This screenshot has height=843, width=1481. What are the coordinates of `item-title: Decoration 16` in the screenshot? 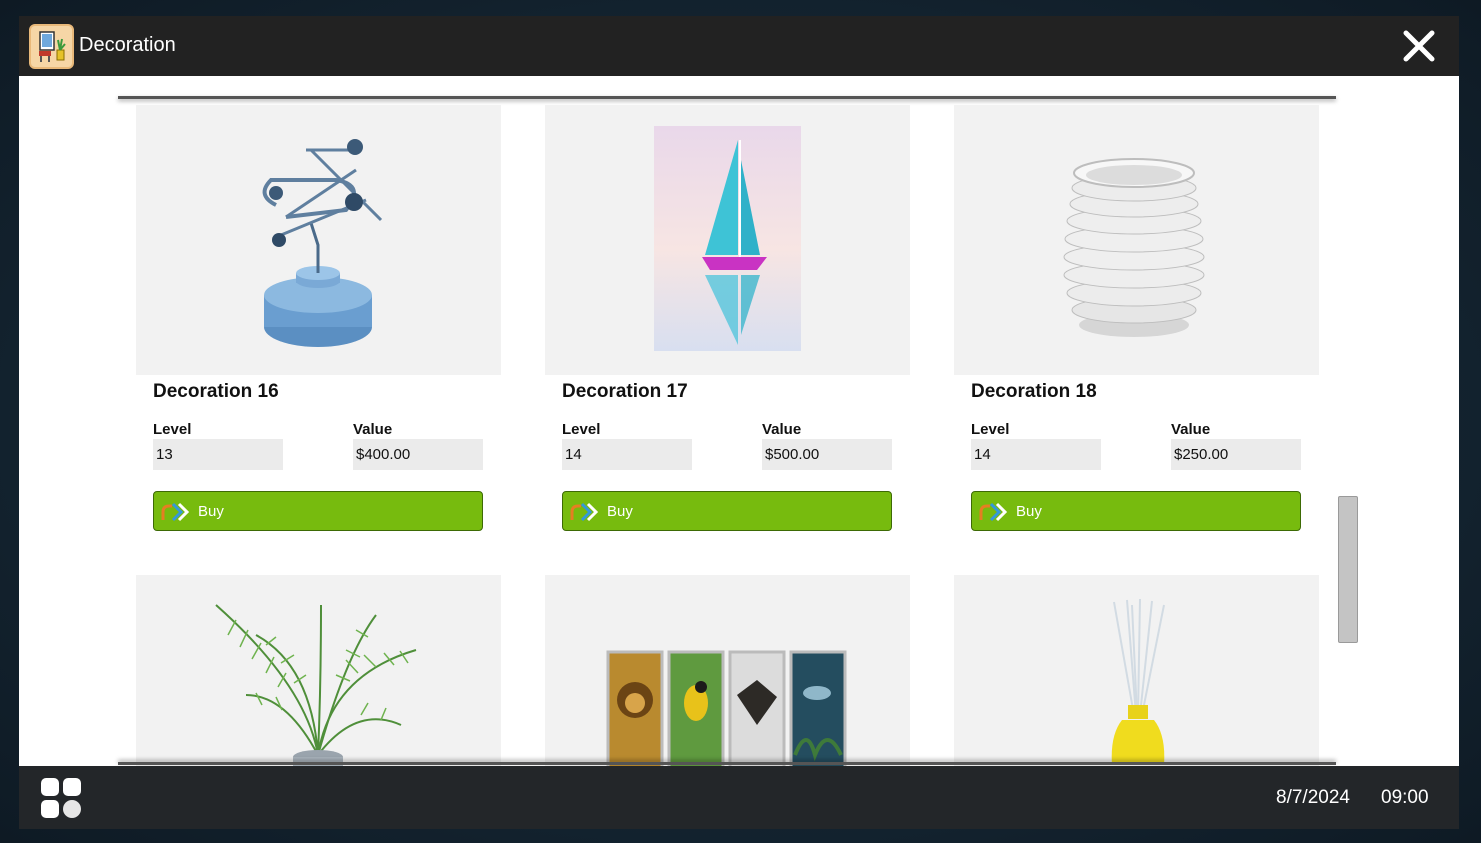 It's located at (216, 391).